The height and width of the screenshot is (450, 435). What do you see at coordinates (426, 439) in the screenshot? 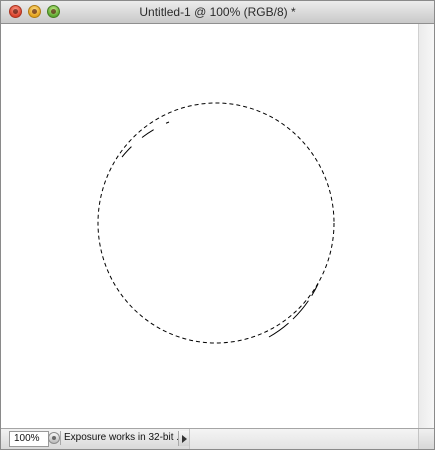
I see `resize-grip` at bounding box center [426, 439].